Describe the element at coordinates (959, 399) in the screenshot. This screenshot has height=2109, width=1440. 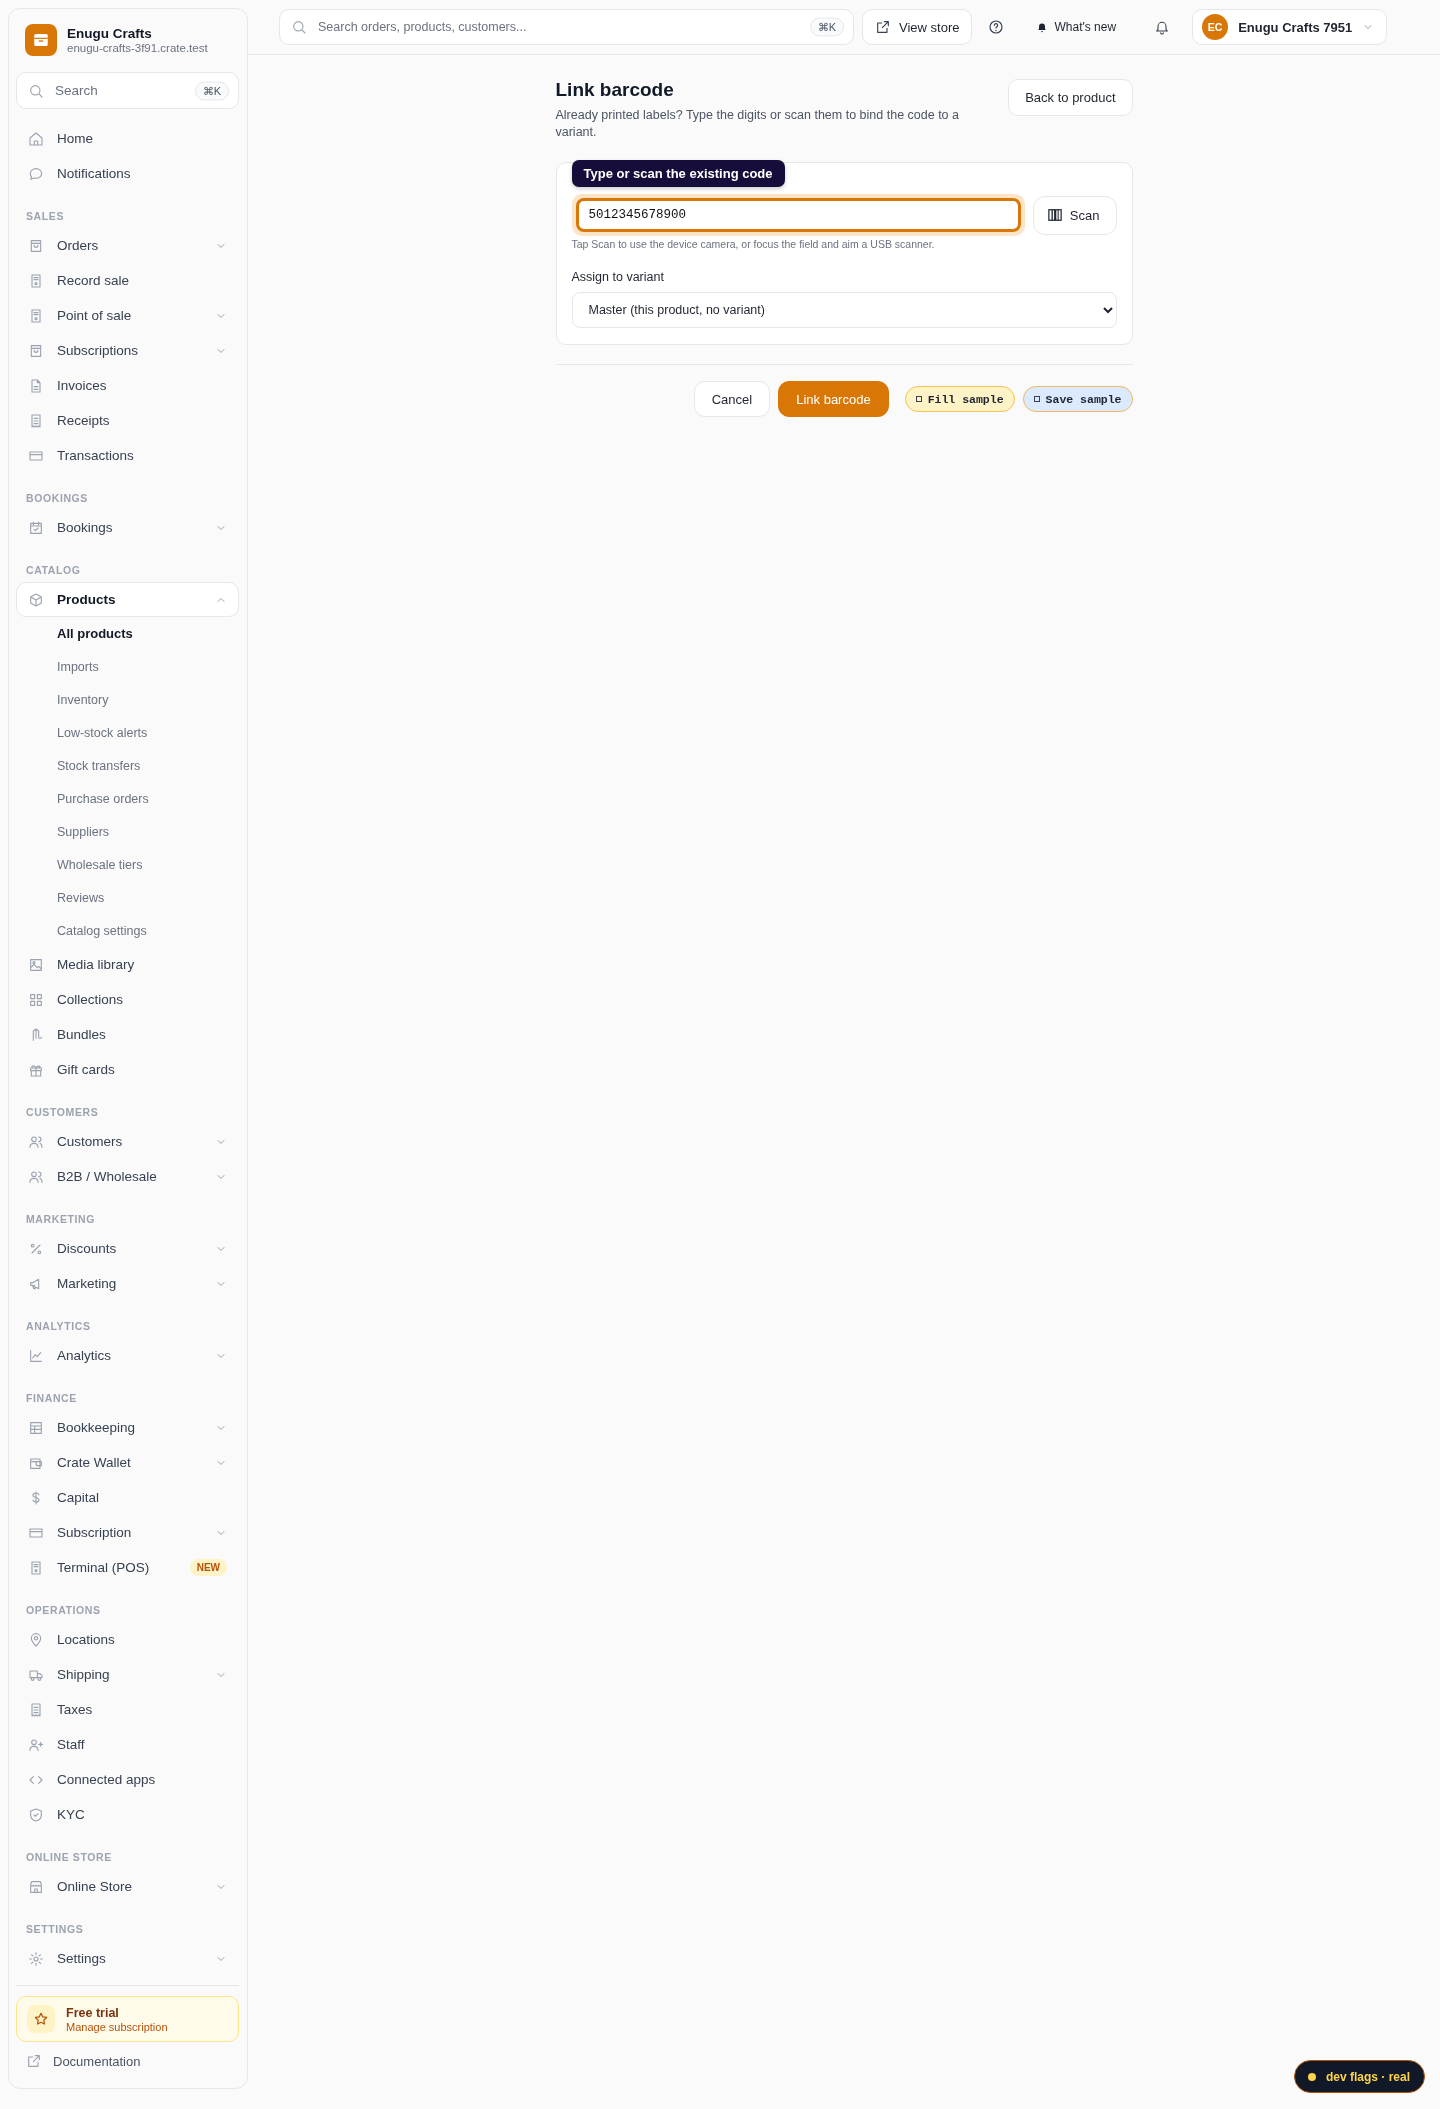
I see `fill-sample-button: Fill sample` at that location.